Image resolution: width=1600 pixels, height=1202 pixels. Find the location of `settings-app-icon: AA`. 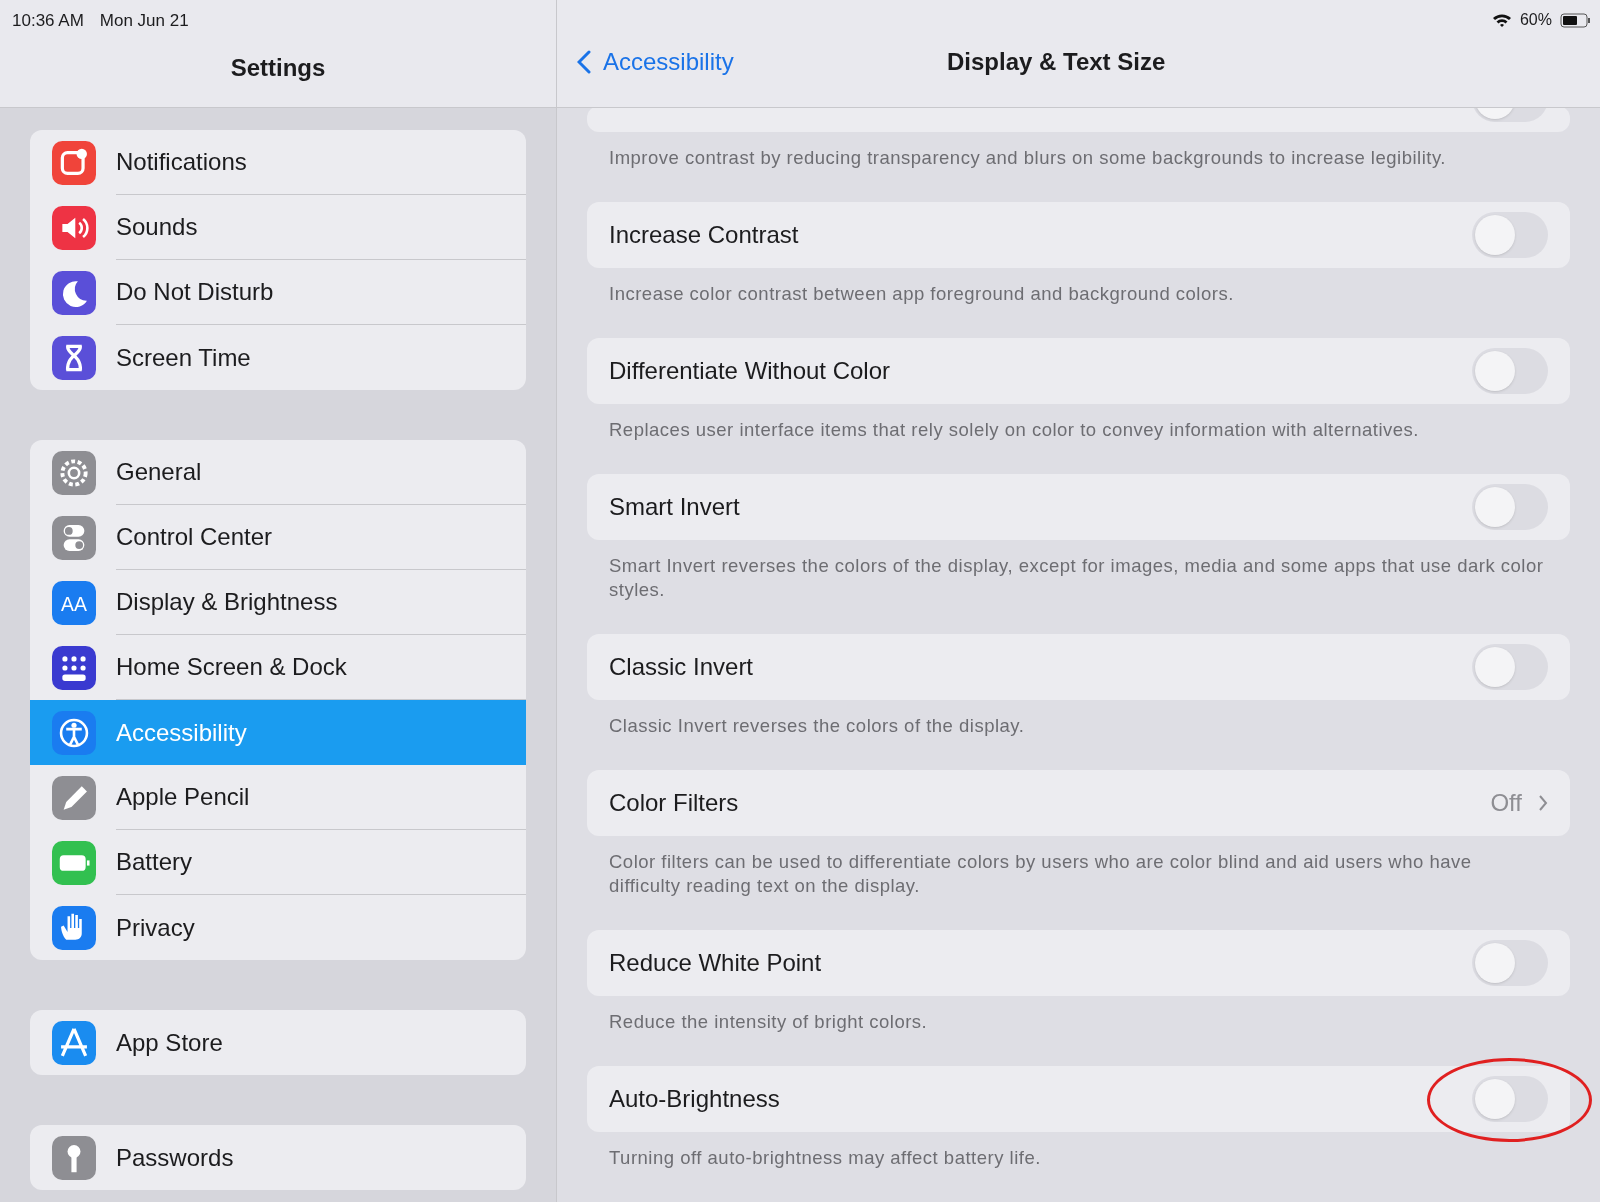

settings-app-icon: AA is located at coordinates (74, 602).